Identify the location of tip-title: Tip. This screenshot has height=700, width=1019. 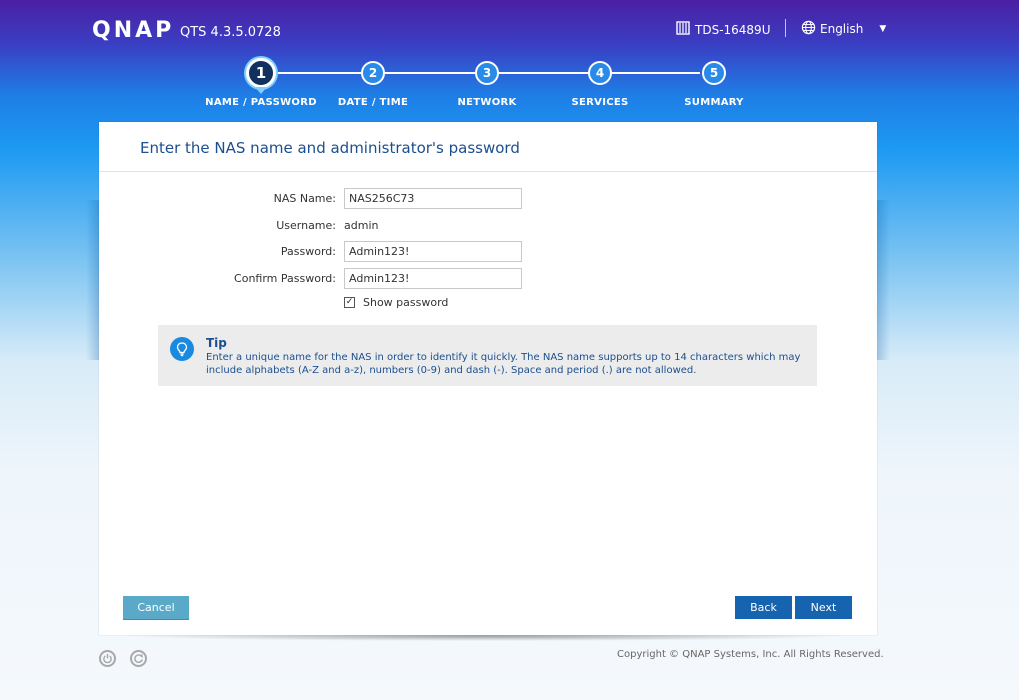
(216, 343).